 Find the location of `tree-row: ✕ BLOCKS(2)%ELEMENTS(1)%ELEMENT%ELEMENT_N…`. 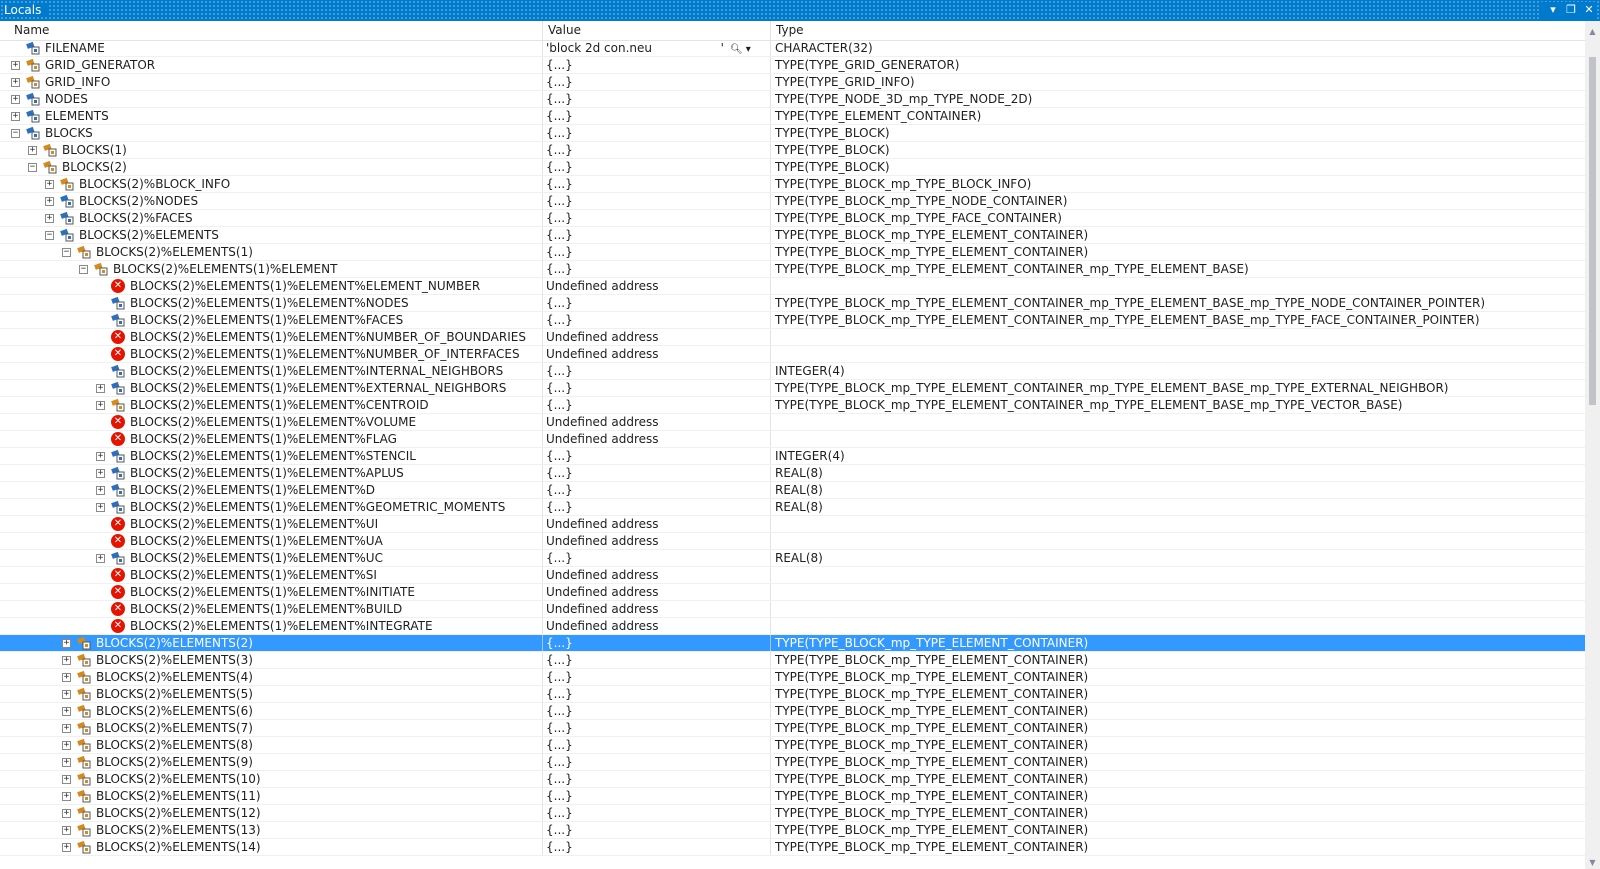

tree-row: ✕ BLOCKS(2)%ELEMENTS(1)%ELEMENT%ELEMENT_N… is located at coordinates (792, 286).